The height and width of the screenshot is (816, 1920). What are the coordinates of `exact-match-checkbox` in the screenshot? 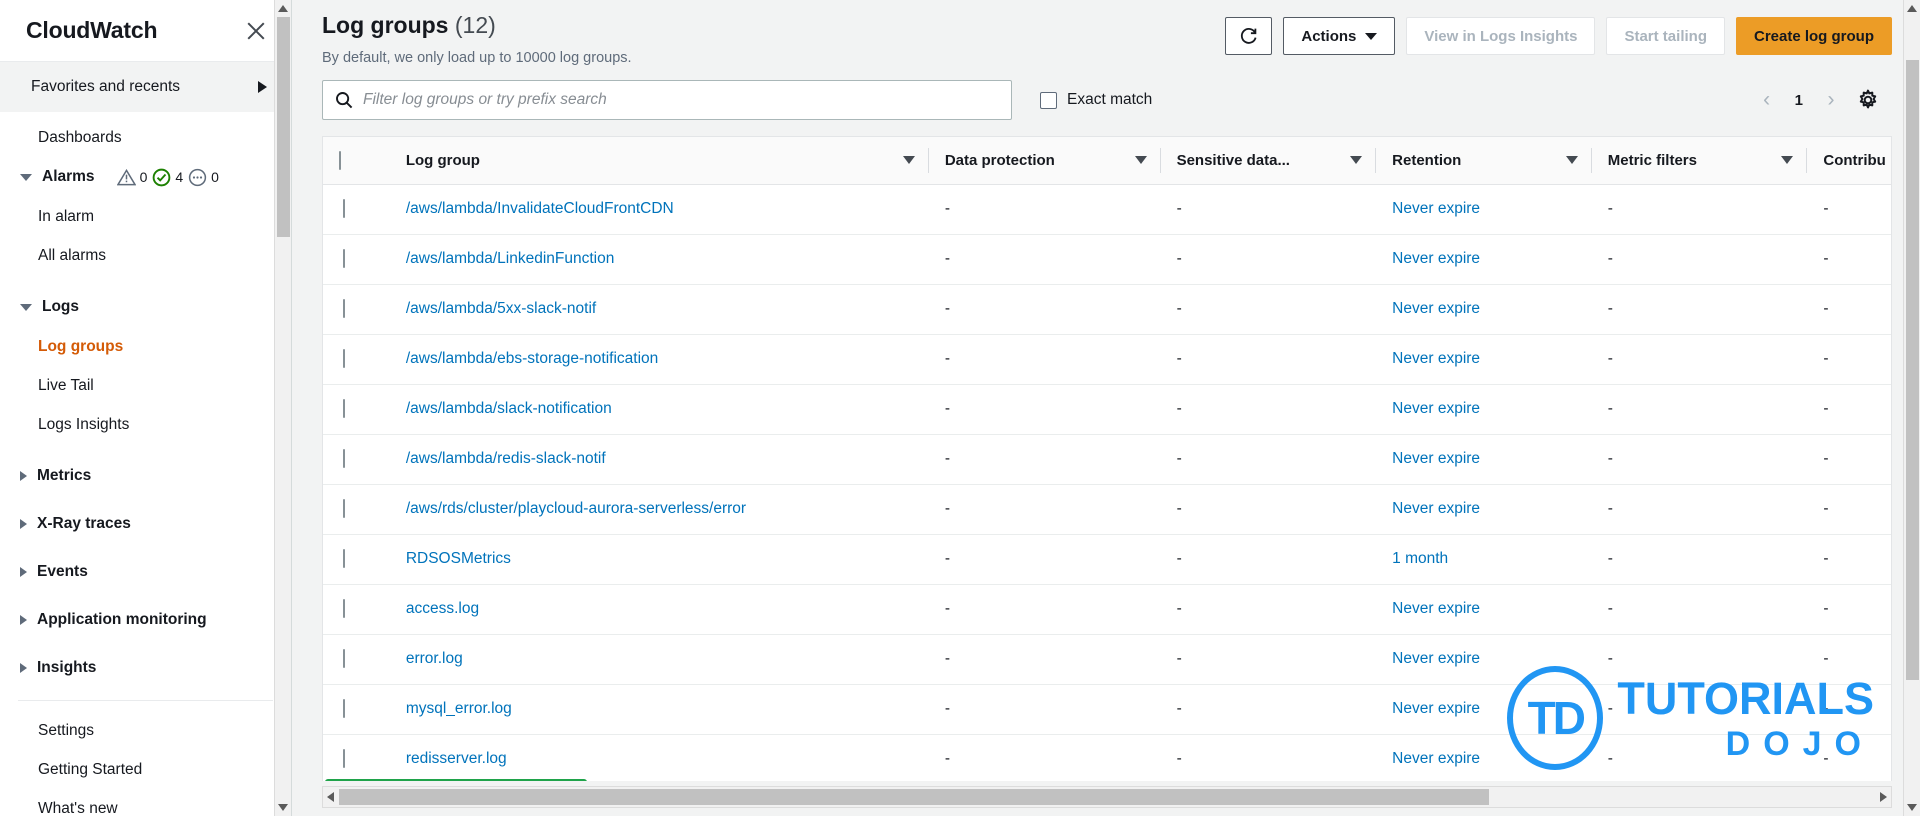 It's located at (1048, 100).